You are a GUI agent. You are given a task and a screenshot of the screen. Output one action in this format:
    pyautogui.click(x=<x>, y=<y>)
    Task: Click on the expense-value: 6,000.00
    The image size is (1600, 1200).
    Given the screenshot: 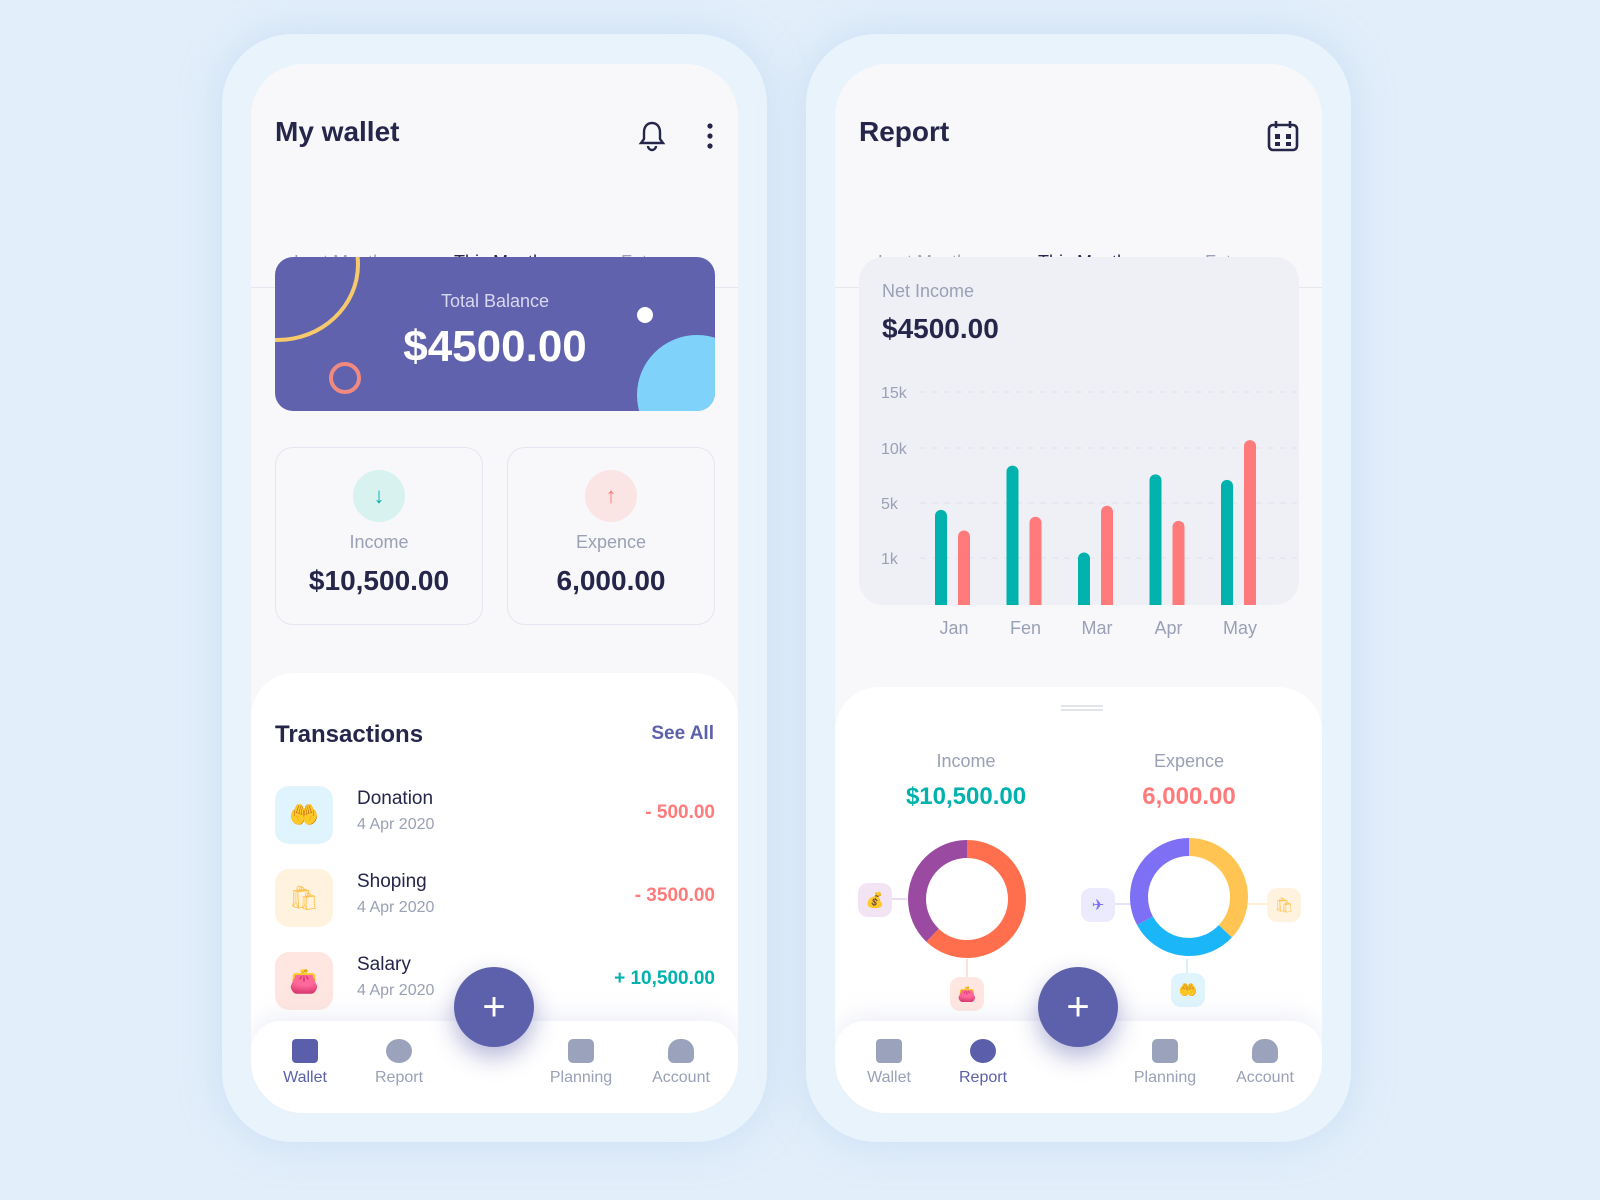 What is the action you would take?
    pyautogui.click(x=611, y=580)
    